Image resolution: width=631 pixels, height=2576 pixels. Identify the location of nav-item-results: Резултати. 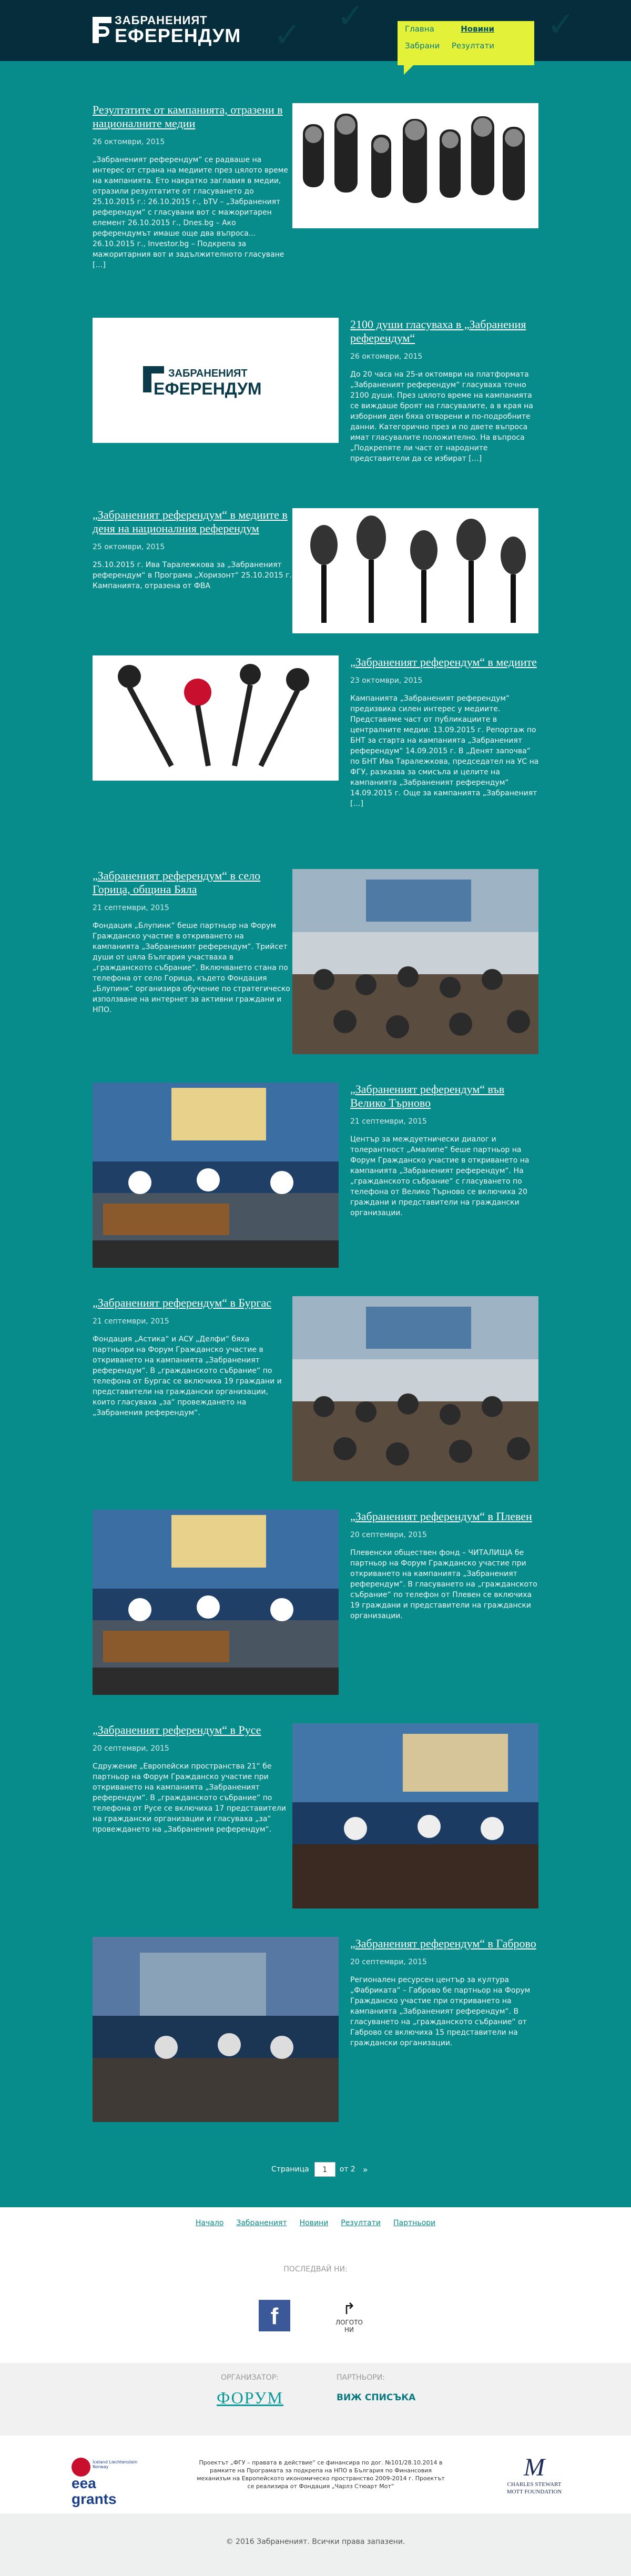
(473, 45).